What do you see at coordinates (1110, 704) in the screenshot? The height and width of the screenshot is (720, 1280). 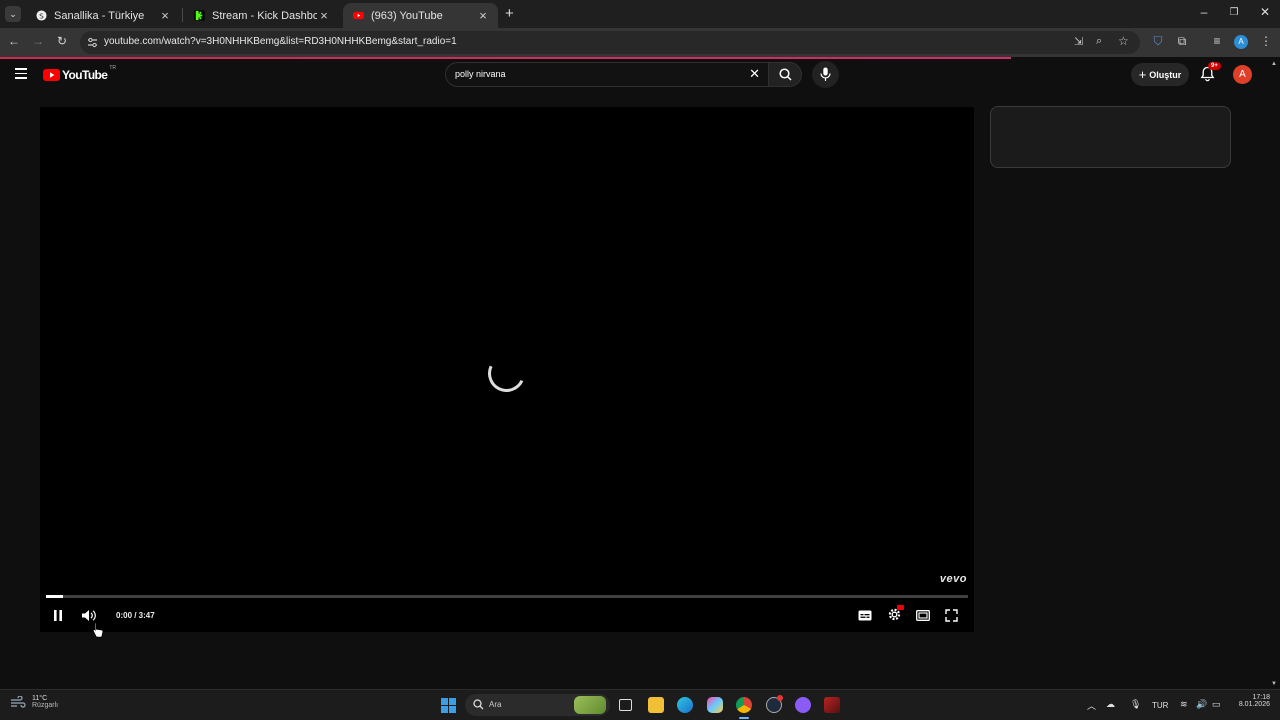 I see `onedrive-icon: ☁` at bounding box center [1110, 704].